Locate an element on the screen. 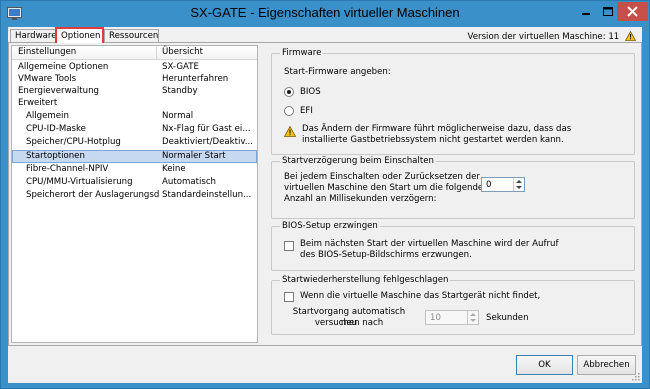  cancel-button: Abbrechen is located at coordinates (606, 365).